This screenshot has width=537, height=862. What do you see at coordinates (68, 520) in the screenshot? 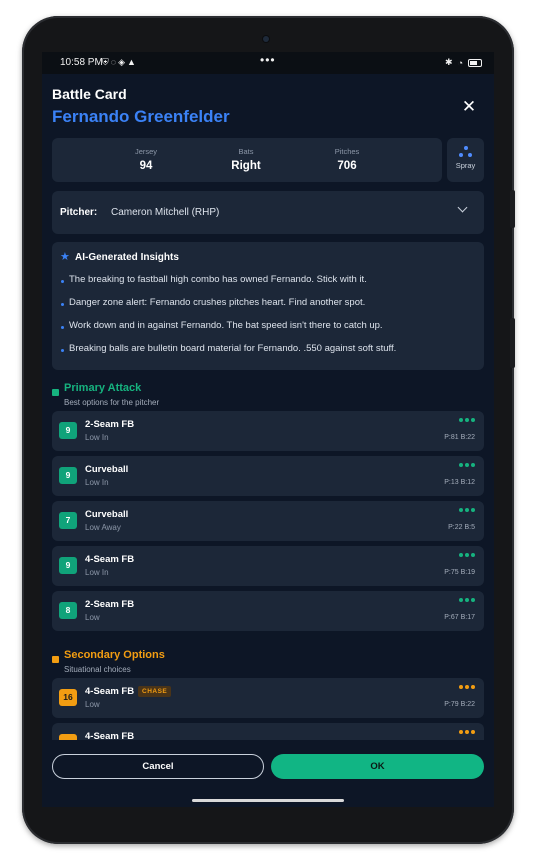
I see `rank-badge: 7` at bounding box center [68, 520].